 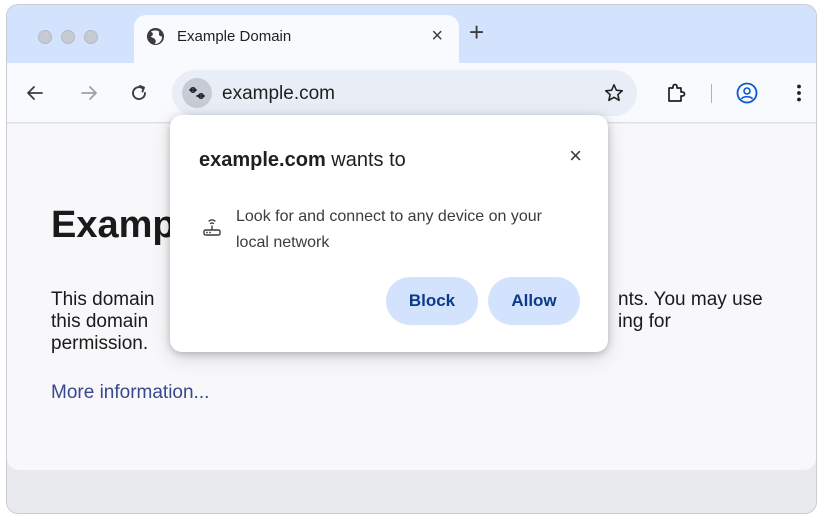 I want to click on tab-title: Example Domain, so click(x=234, y=36).